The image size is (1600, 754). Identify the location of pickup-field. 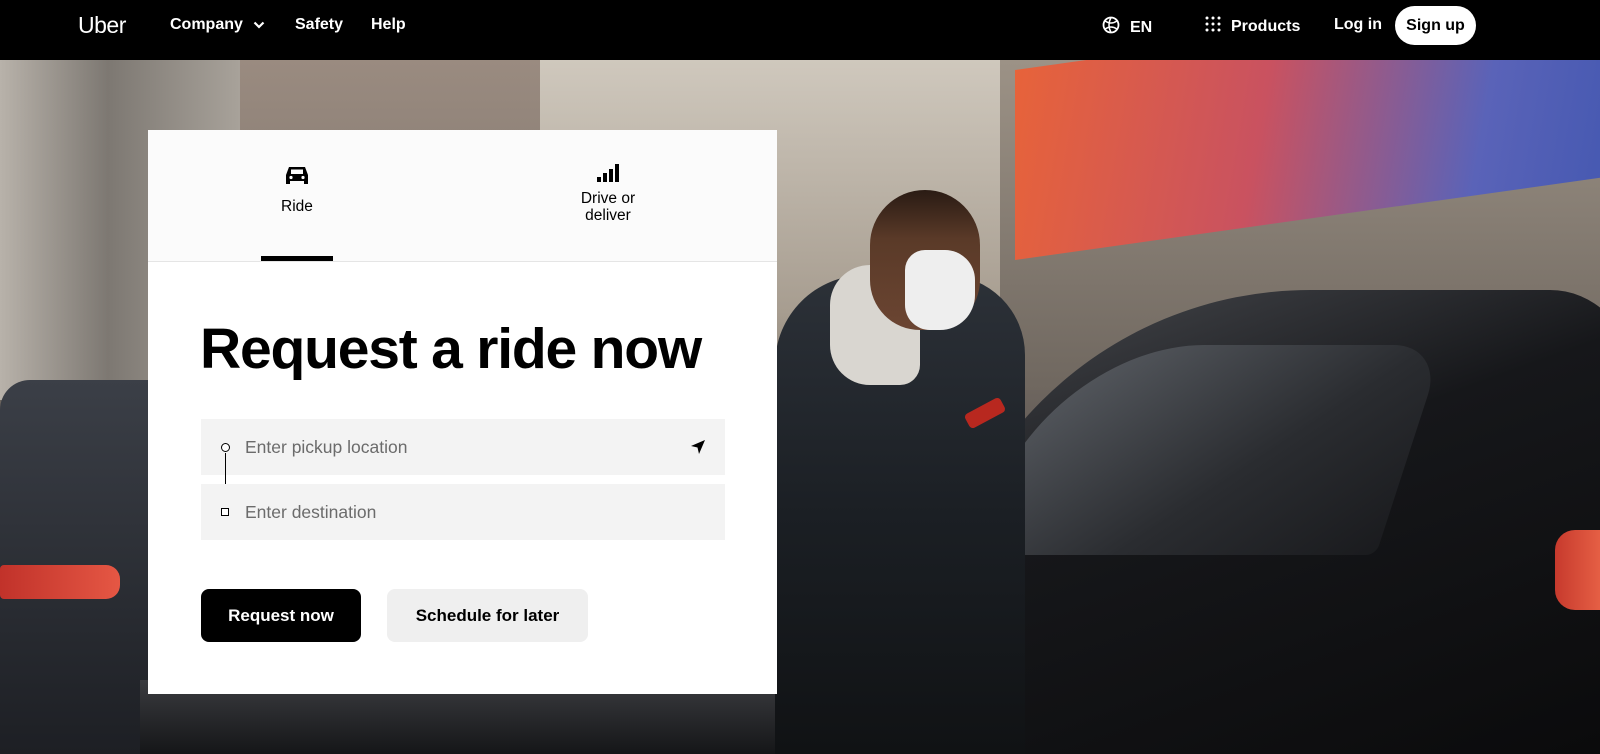
(463, 447).